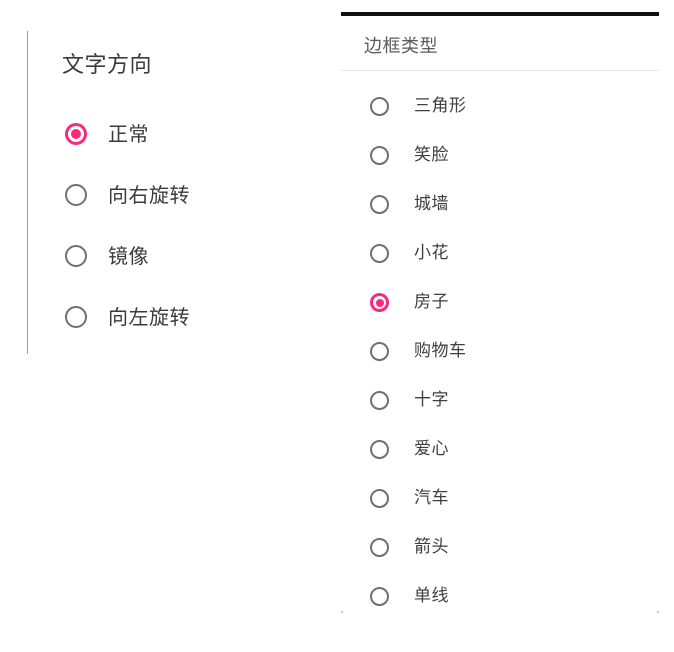 The image size is (674, 652). I want to click on text-direction-option-label: 正常, so click(128, 133).